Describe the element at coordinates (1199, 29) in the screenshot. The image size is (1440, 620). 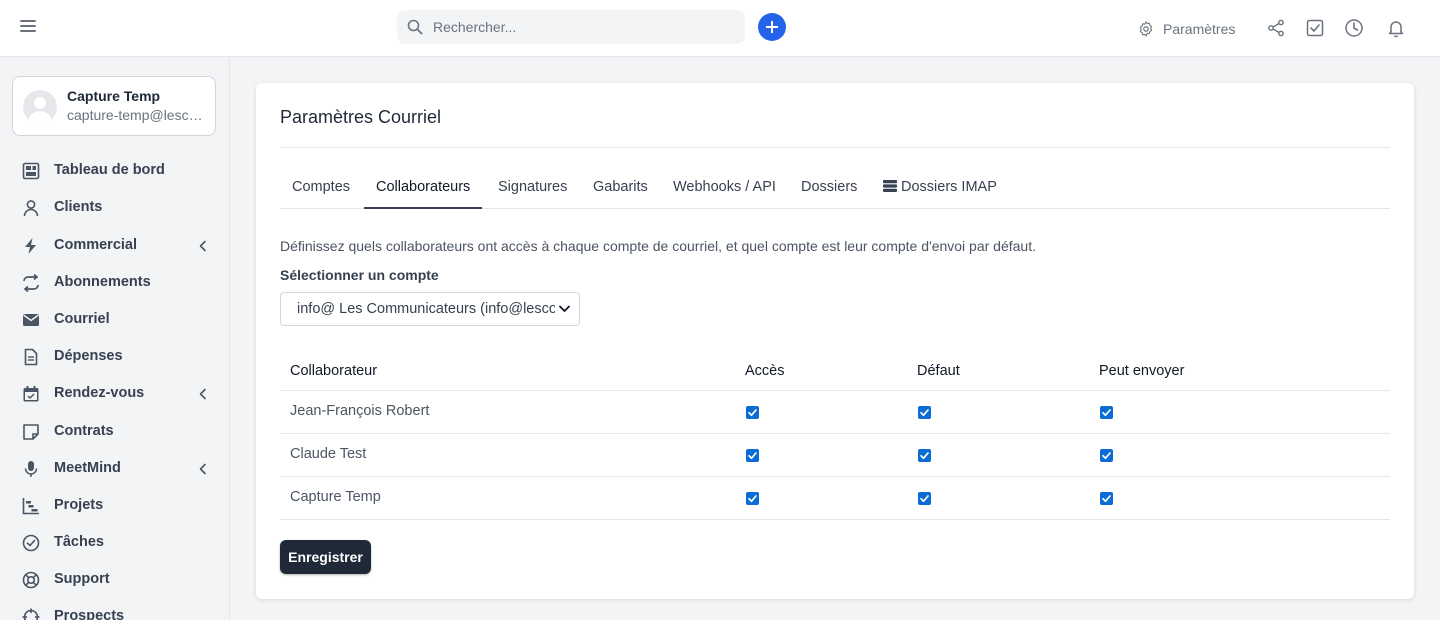
I see `settings-label: Paramètres` at that location.